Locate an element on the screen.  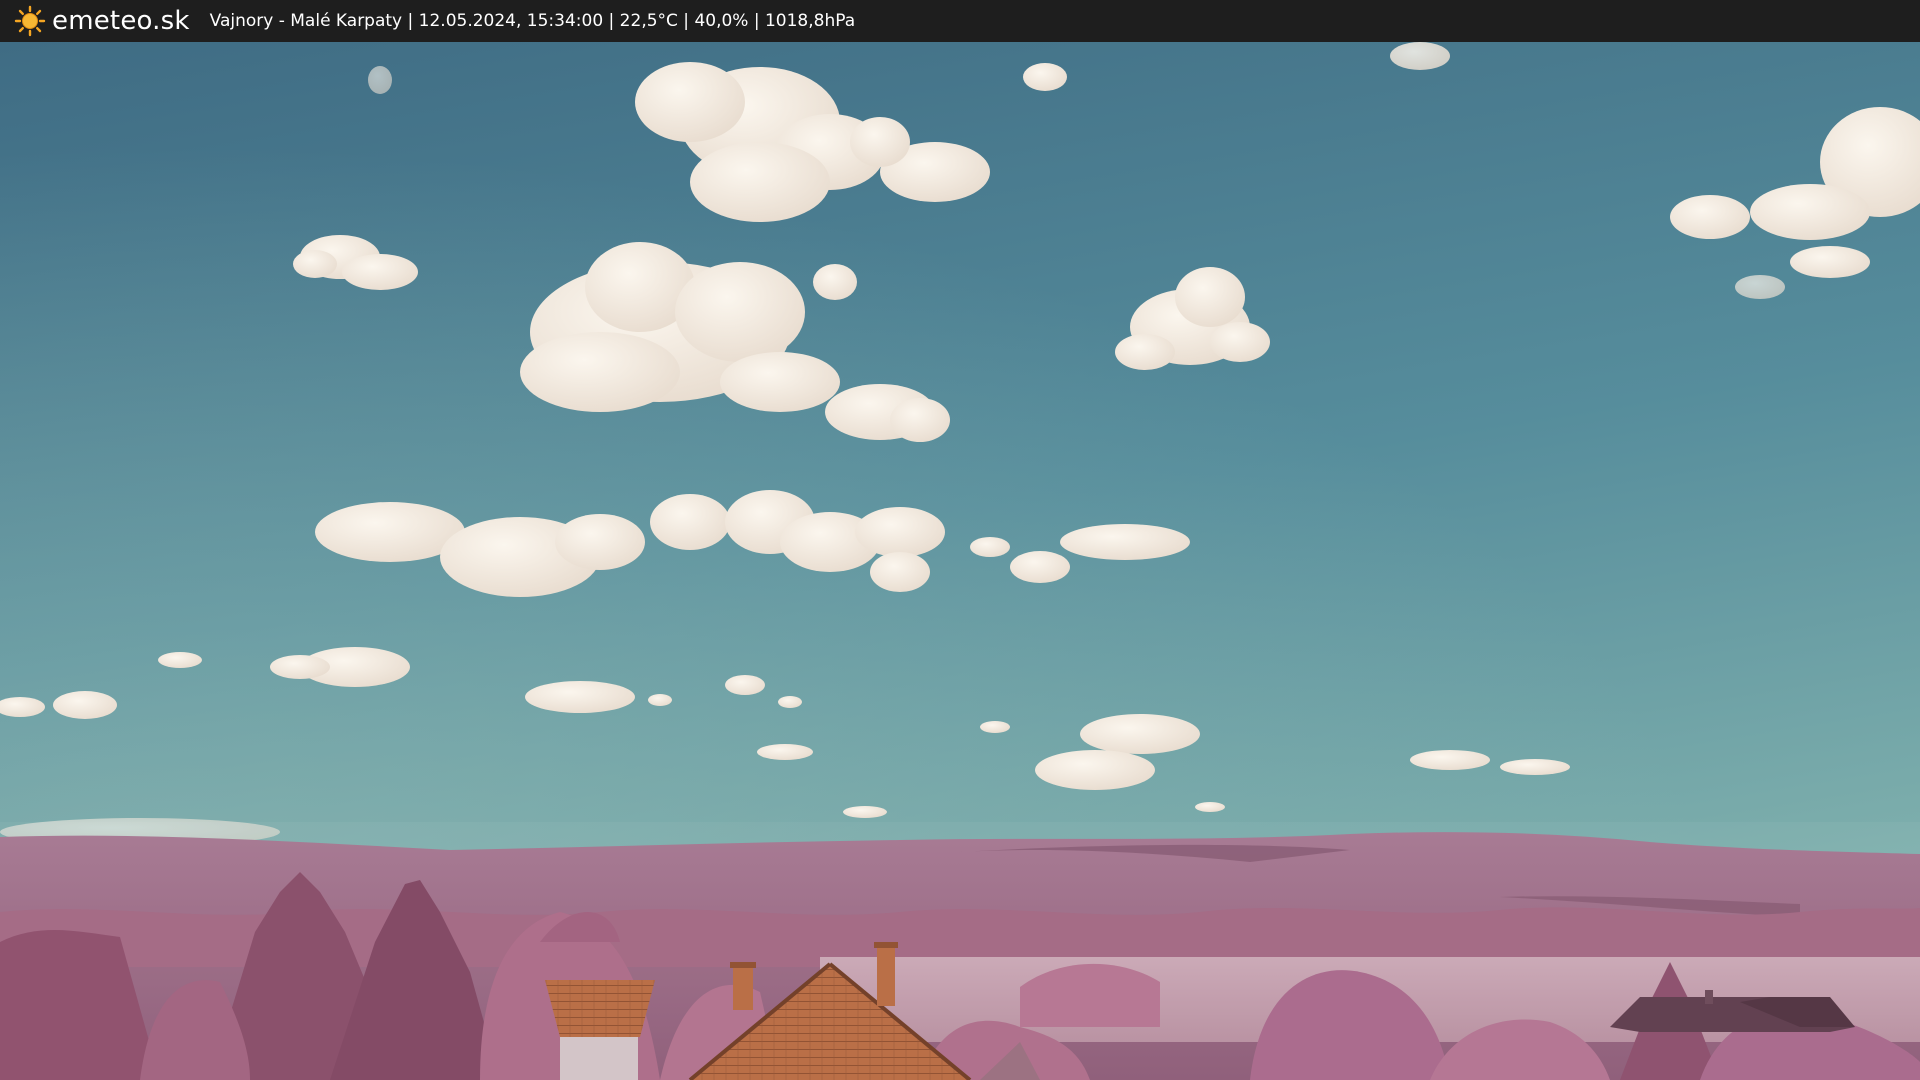
sun-icon is located at coordinates (30, 21).